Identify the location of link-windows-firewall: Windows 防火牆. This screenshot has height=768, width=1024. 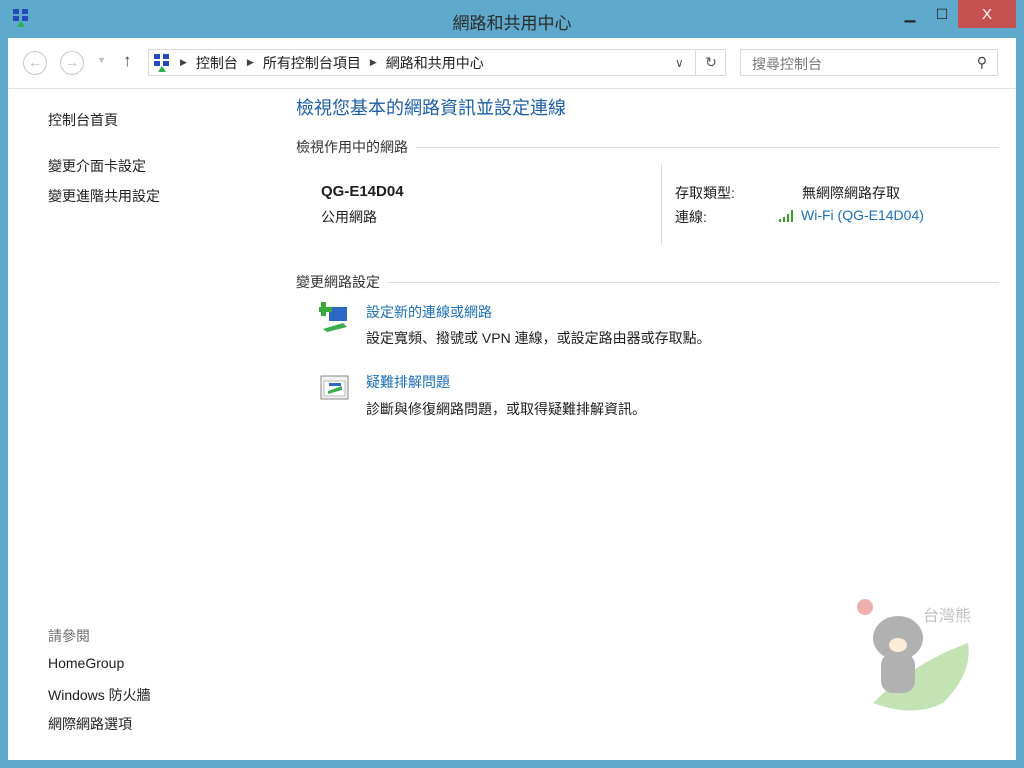
(99, 695).